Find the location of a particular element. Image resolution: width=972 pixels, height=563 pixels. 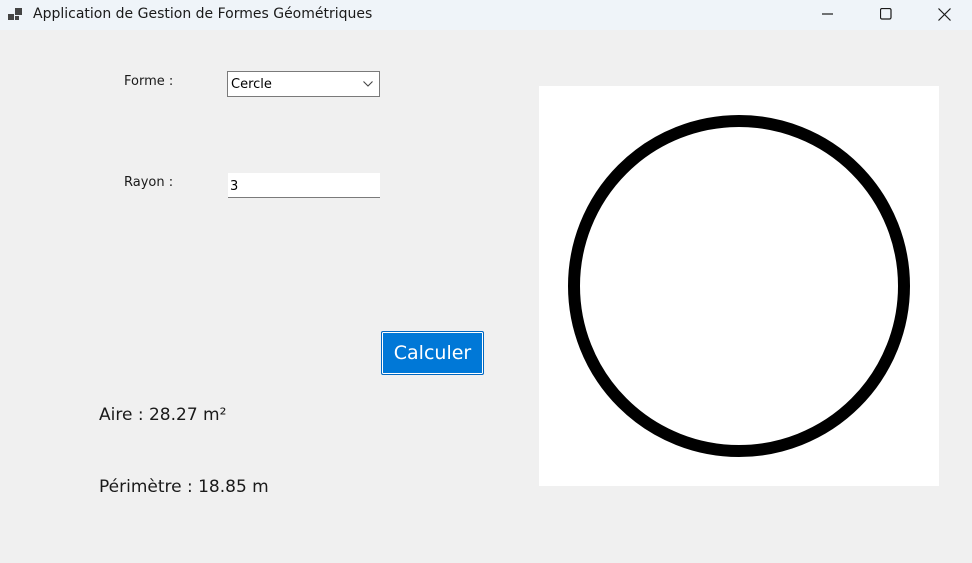

area-result: Aire : 28.27 m² is located at coordinates (163, 415).